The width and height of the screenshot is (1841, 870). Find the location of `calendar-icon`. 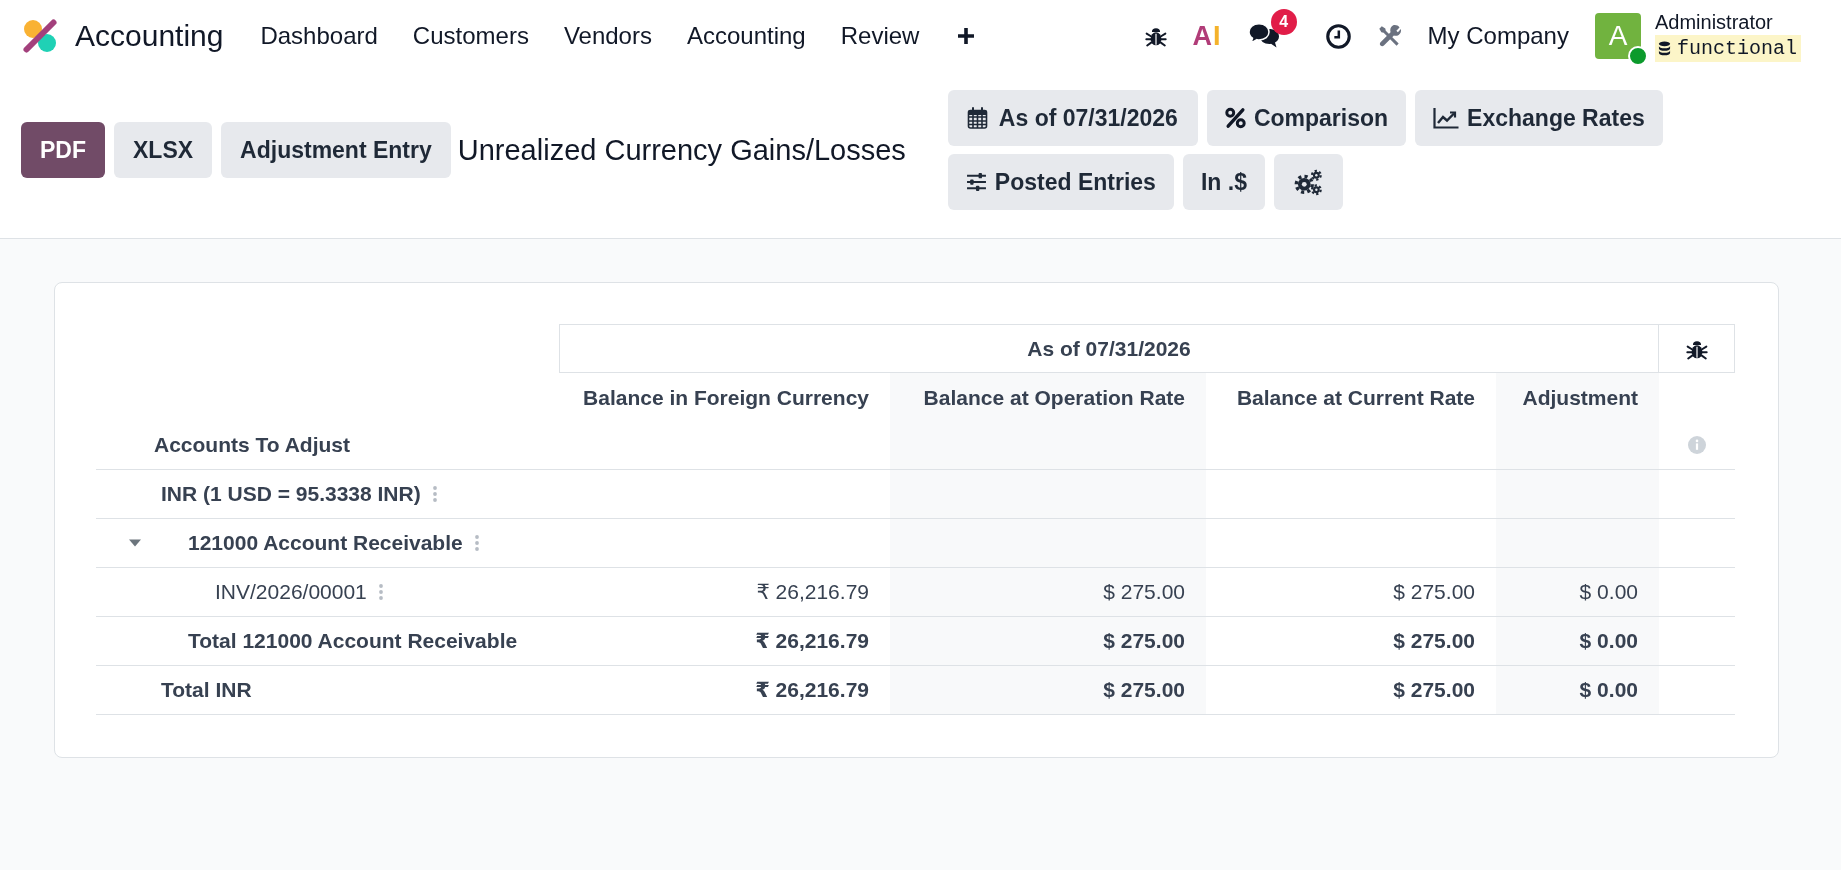

calendar-icon is located at coordinates (977, 118).